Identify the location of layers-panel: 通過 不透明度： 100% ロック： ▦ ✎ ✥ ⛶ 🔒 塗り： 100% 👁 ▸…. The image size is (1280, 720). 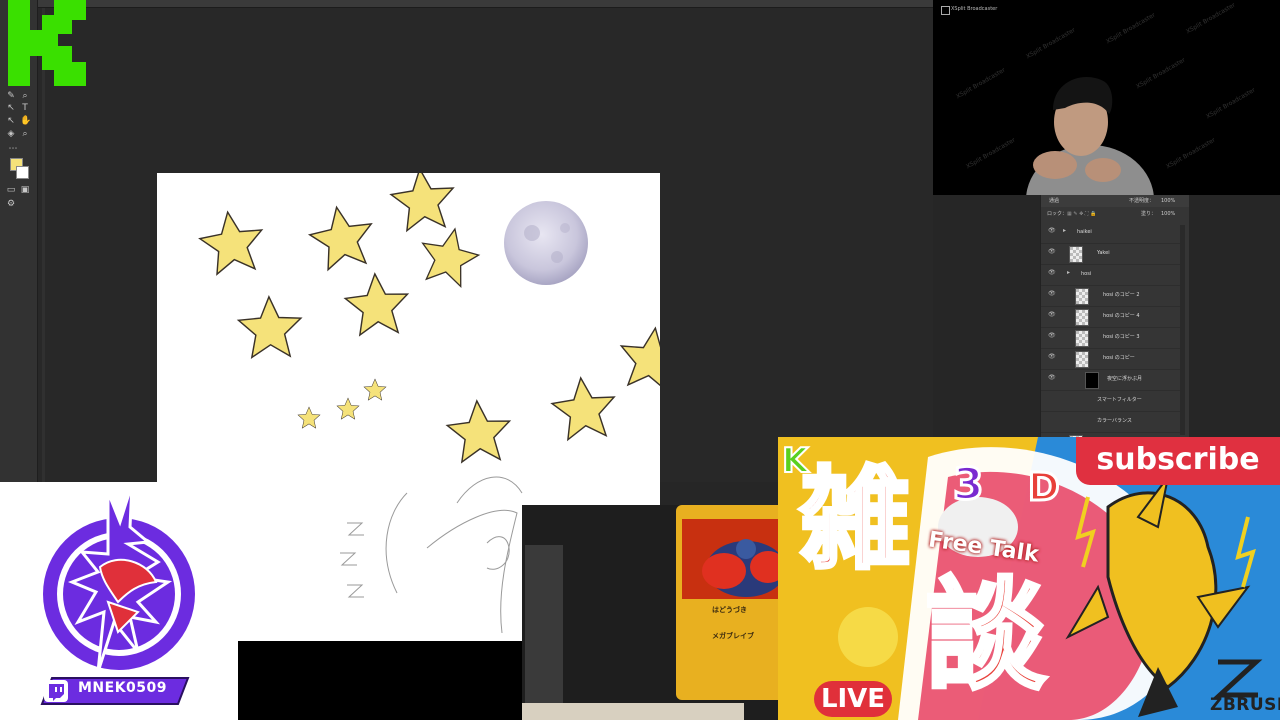
(1114, 335).